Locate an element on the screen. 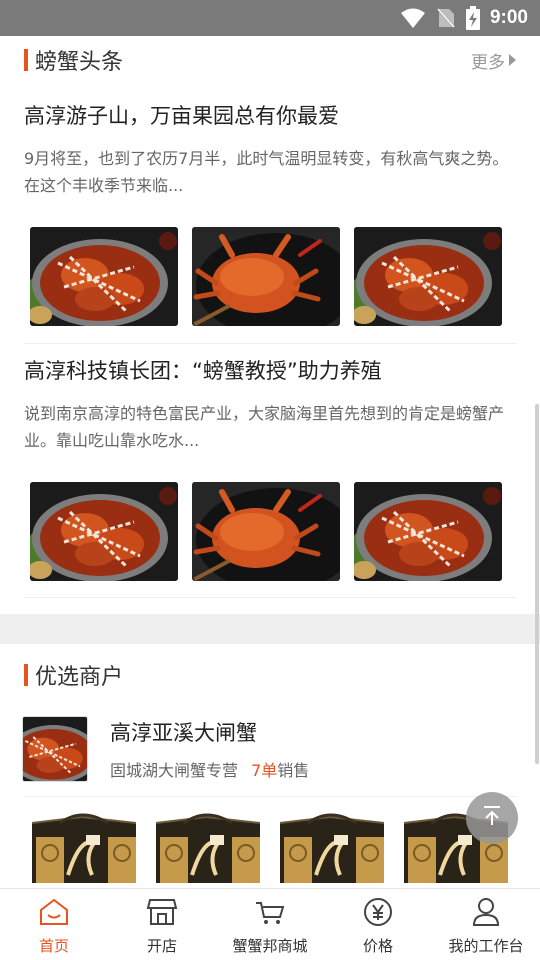  tab-label: 首页 is located at coordinates (53, 946).